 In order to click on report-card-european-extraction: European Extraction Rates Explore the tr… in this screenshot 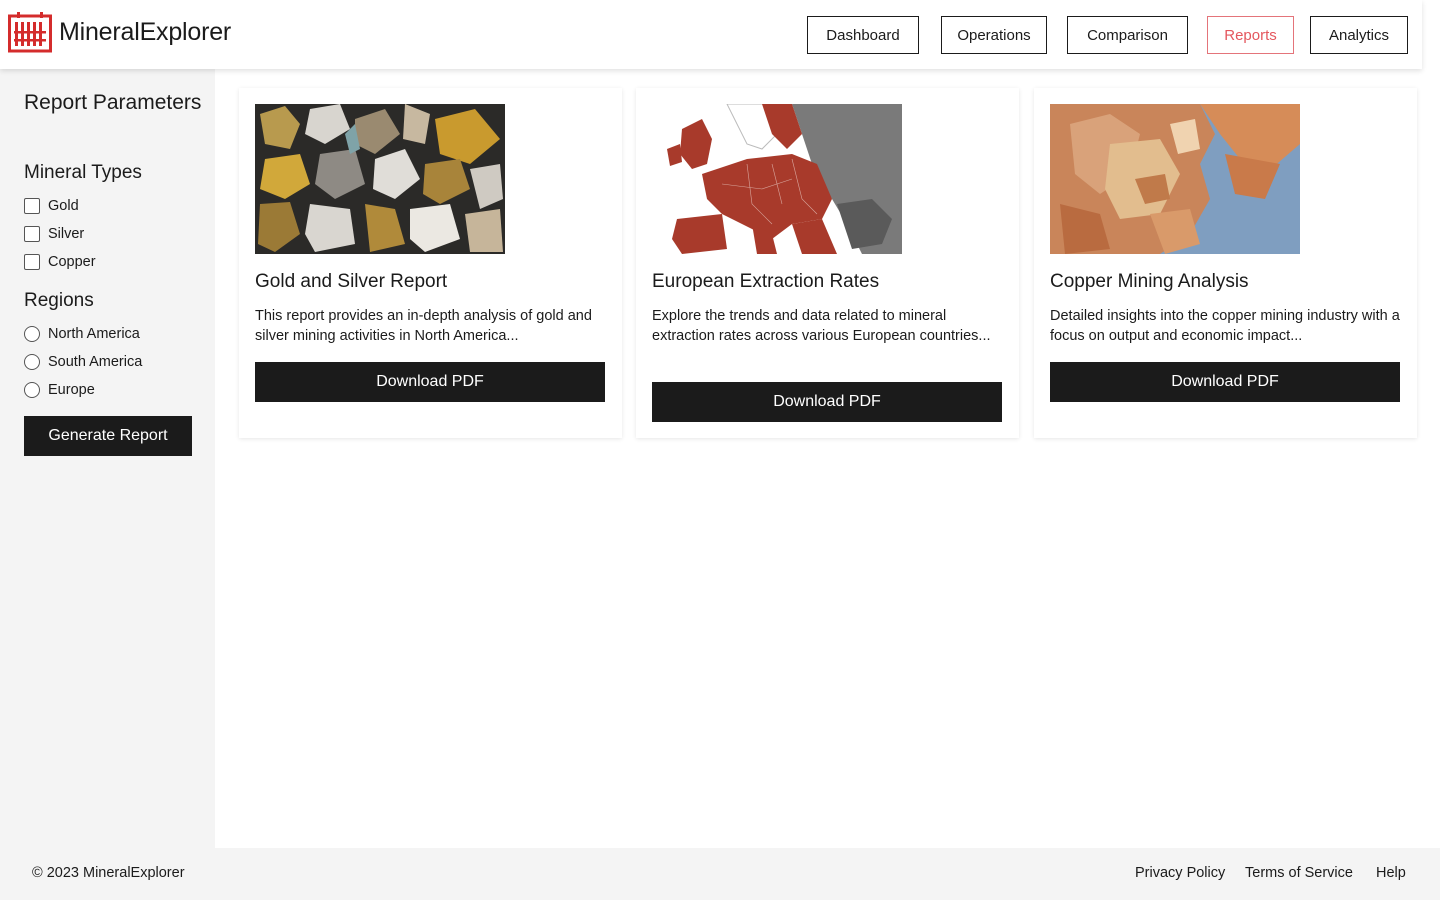, I will do `click(827, 263)`.